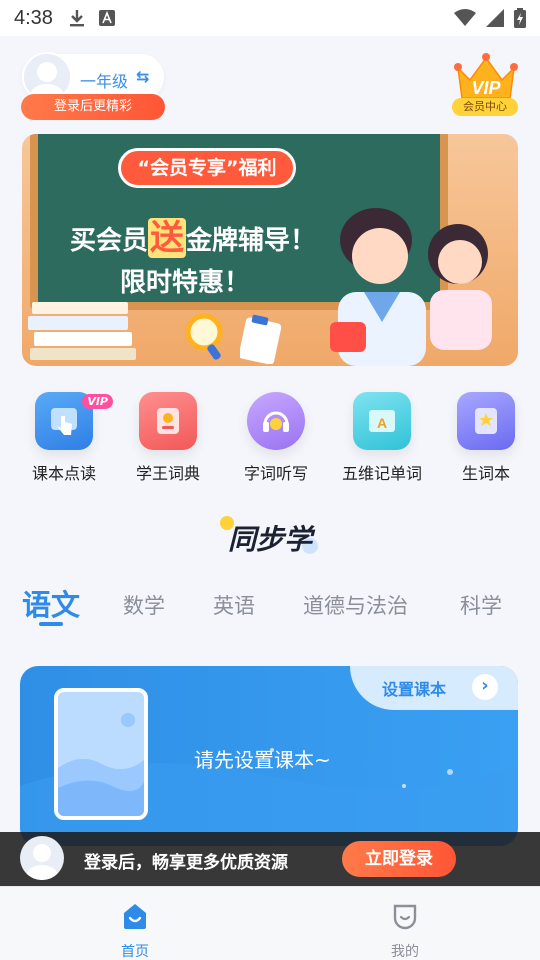 The width and height of the screenshot is (540, 960). Describe the element at coordinates (104, 80) in the screenshot. I see `grade-selector: 一年级` at that location.